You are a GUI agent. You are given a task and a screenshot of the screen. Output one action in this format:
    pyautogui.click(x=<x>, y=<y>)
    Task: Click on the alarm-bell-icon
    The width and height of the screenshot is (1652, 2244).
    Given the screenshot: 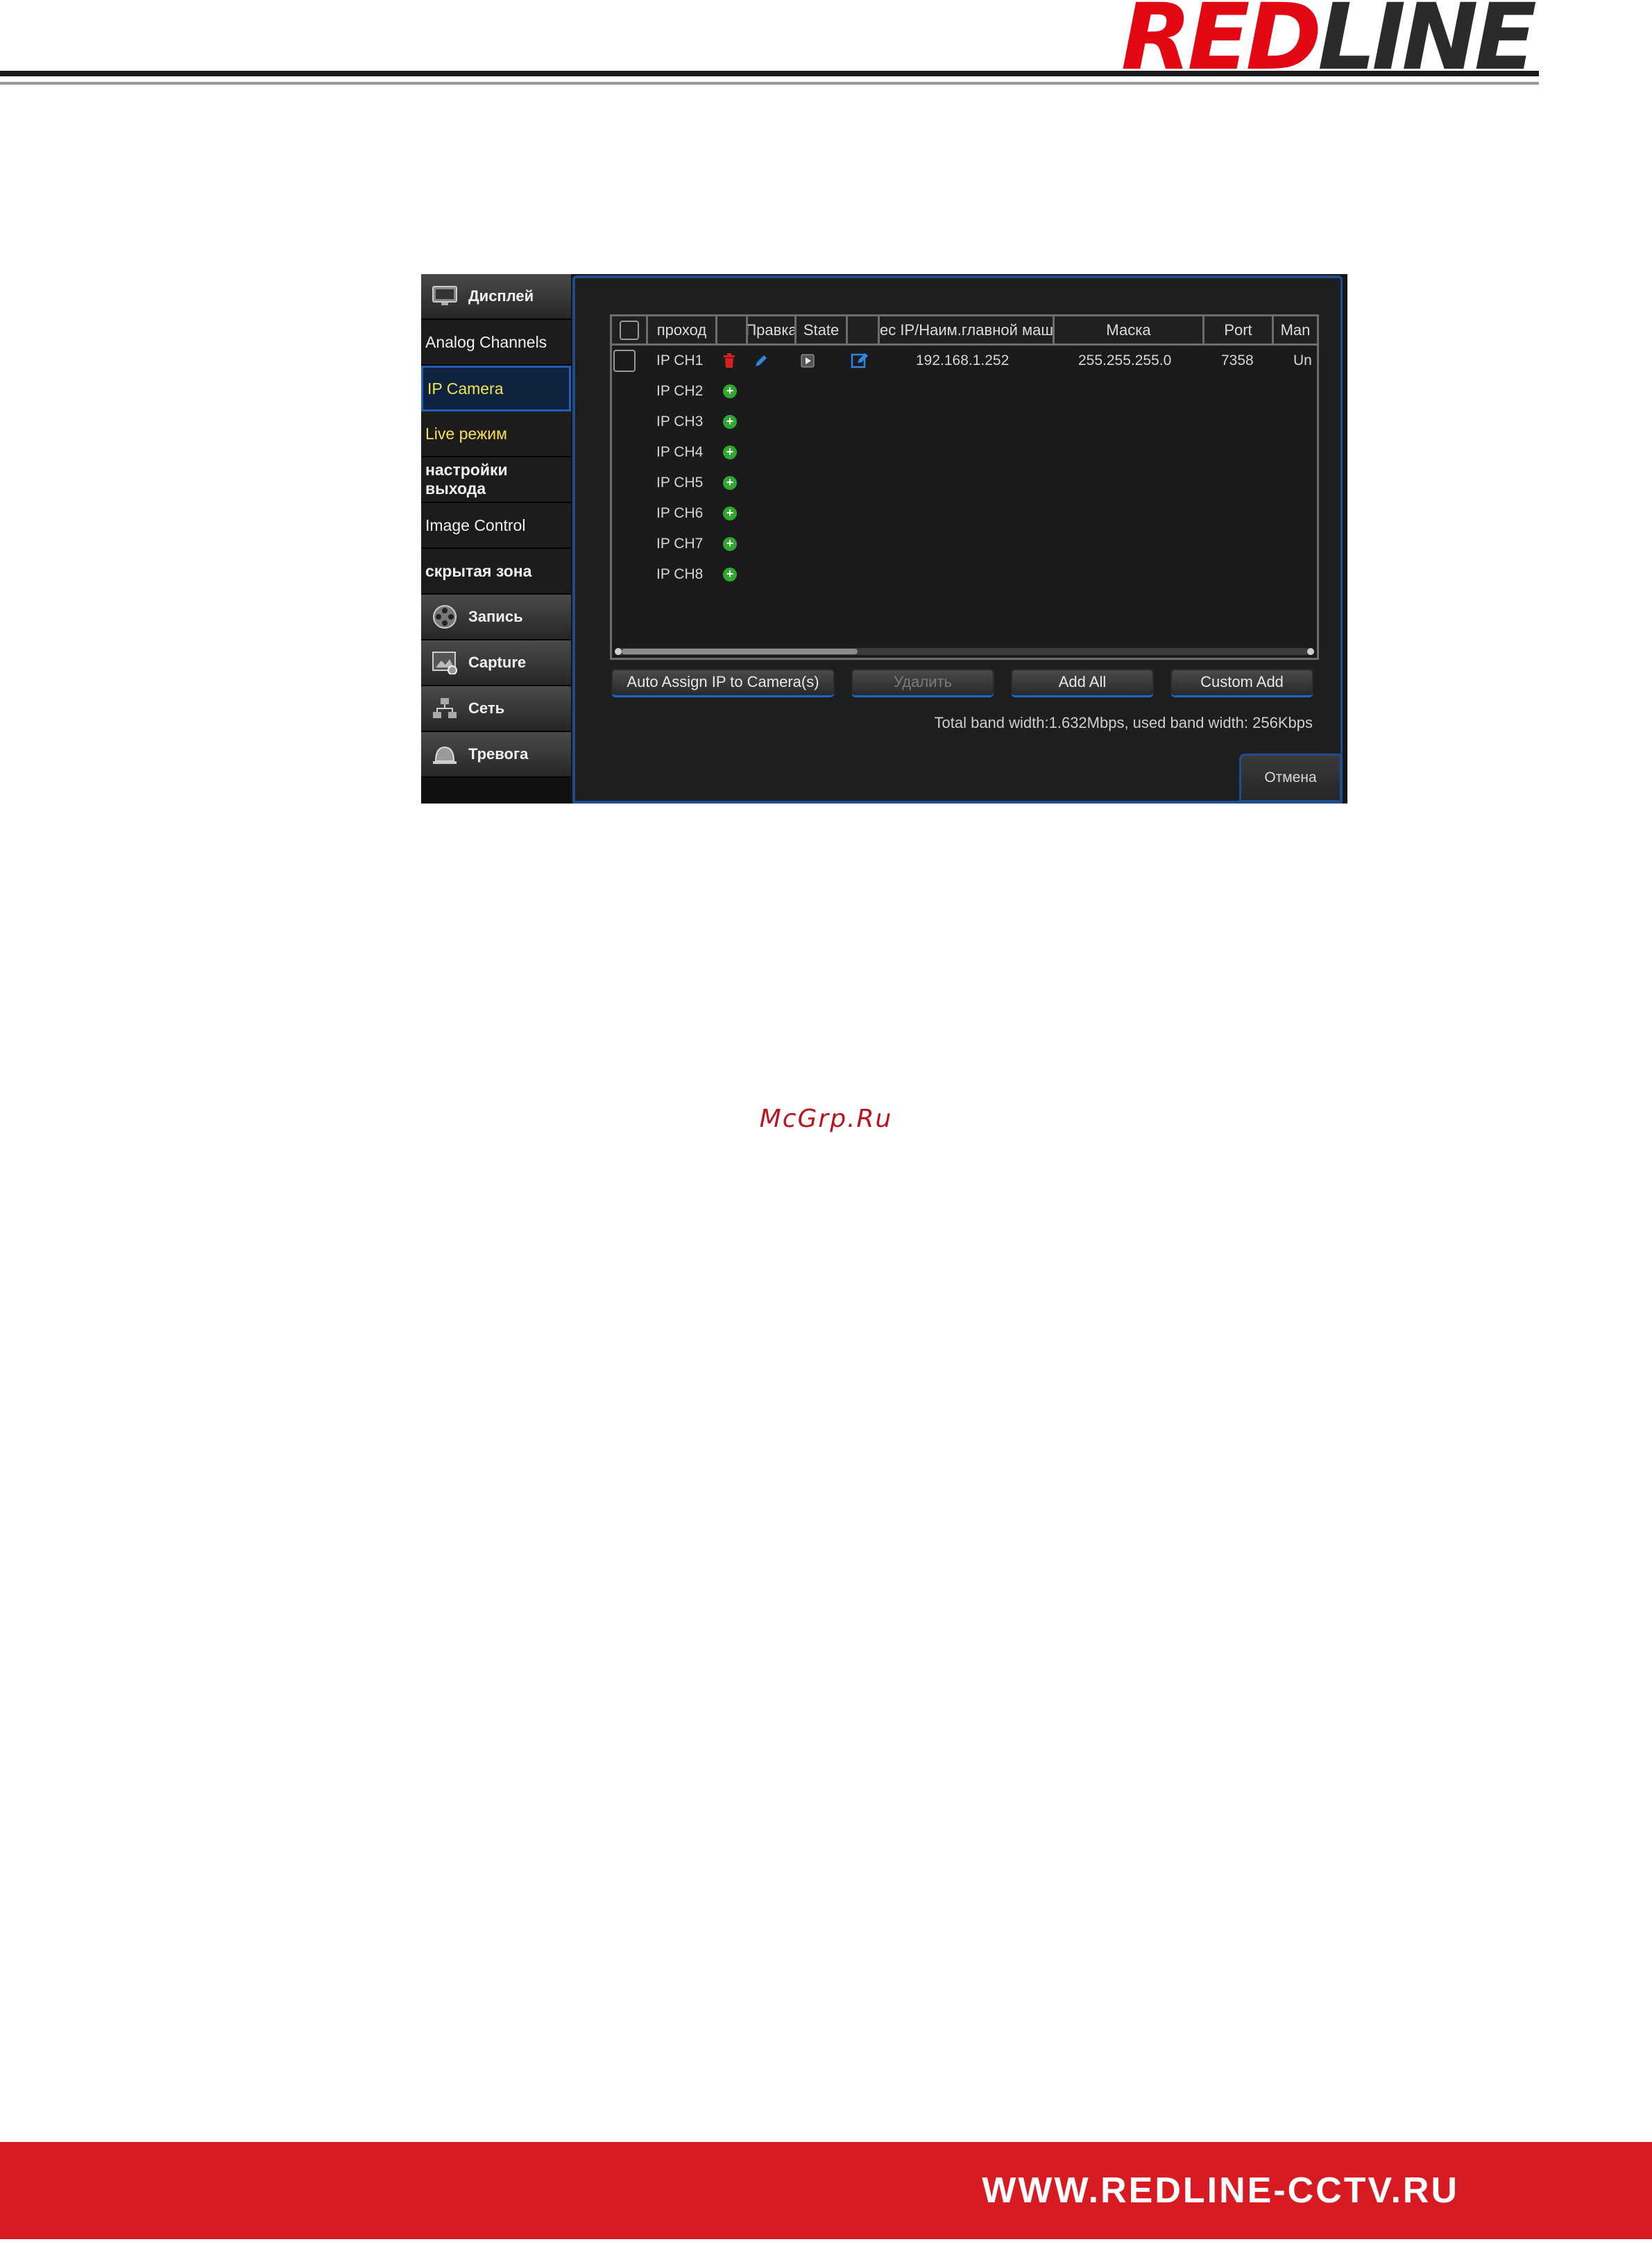 What is the action you would take?
    pyautogui.click(x=445, y=754)
    